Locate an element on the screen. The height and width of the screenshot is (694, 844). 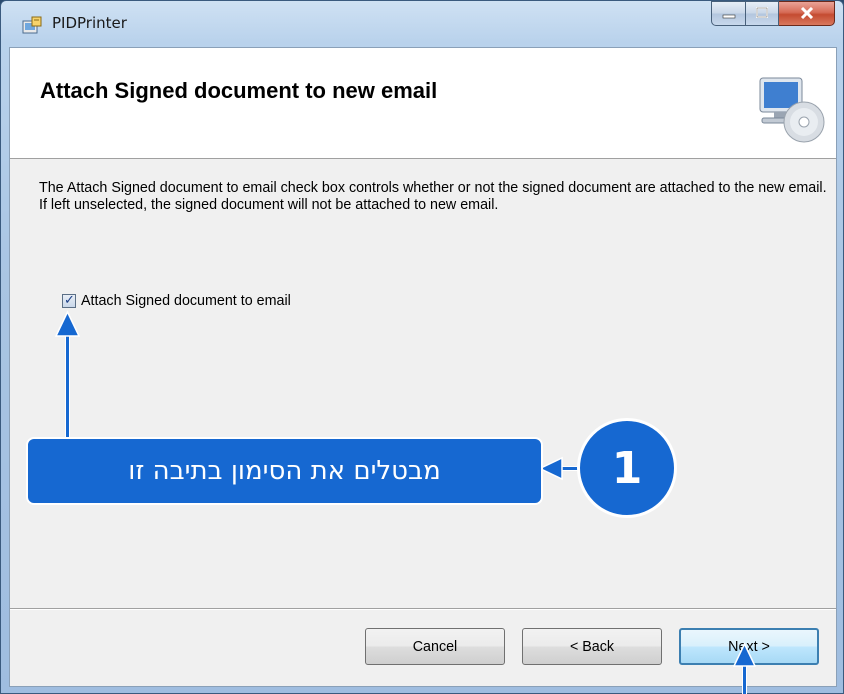
cancel-button: Cancel is located at coordinates (435, 646).